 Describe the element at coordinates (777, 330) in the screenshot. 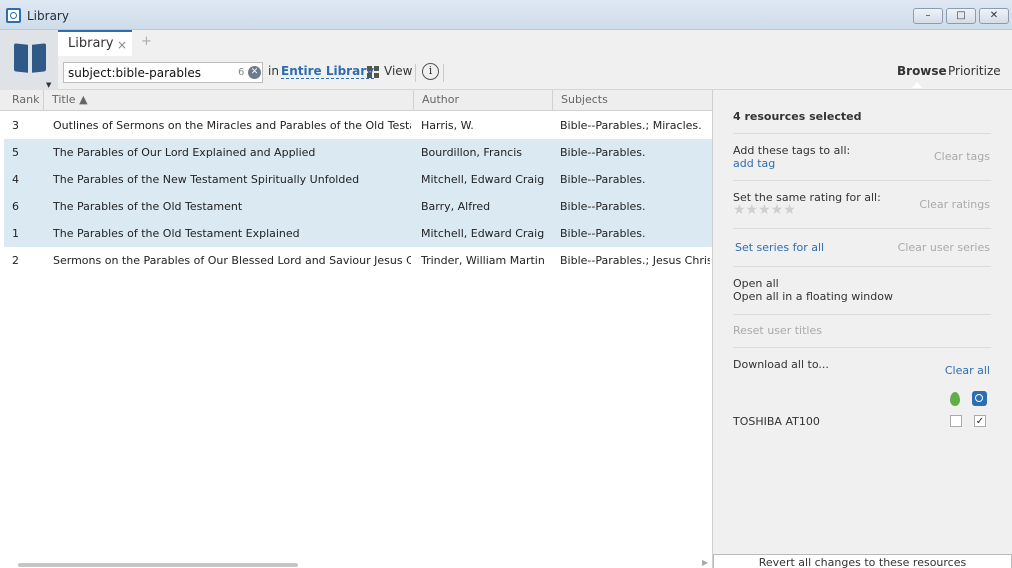

I see `reset-titles-button: Reset user titles` at that location.